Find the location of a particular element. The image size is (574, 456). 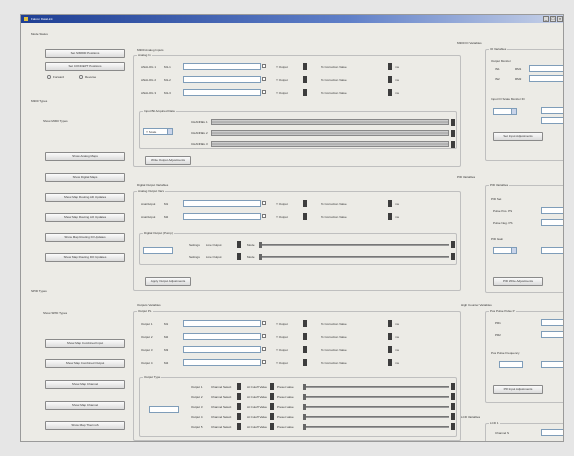

analog-row-2-y-spin is located at coordinates (305, 79).